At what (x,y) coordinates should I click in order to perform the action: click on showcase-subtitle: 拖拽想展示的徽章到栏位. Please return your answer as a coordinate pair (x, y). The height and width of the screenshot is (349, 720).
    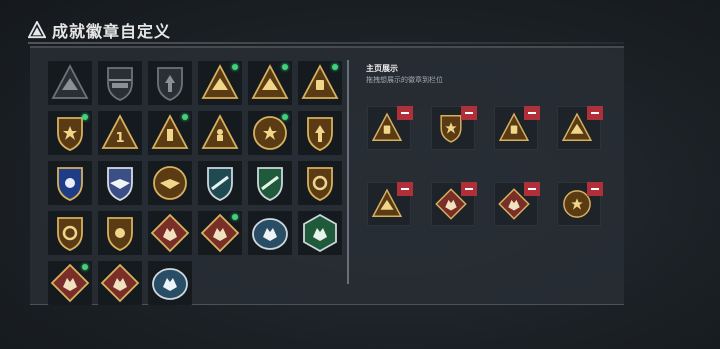
    Looking at the image, I should click on (404, 80).